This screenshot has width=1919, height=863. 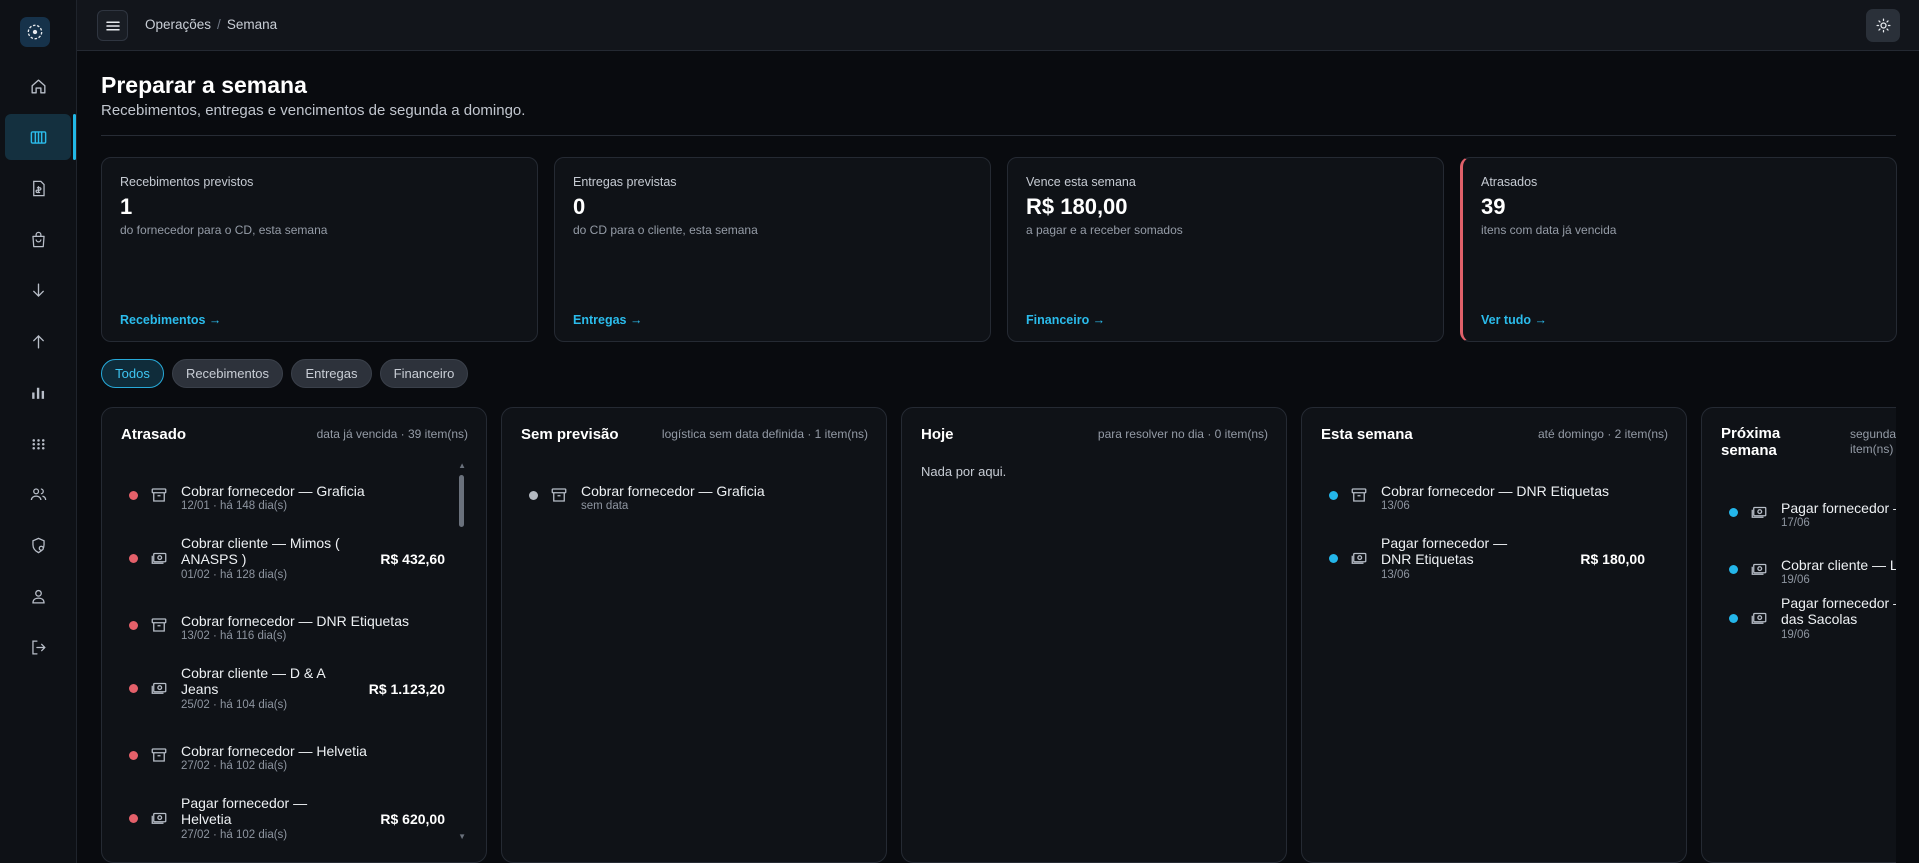 What do you see at coordinates (38, 443) in the screenshot?
I see `sidebar-item-apps` at bounding box center [38, 443].